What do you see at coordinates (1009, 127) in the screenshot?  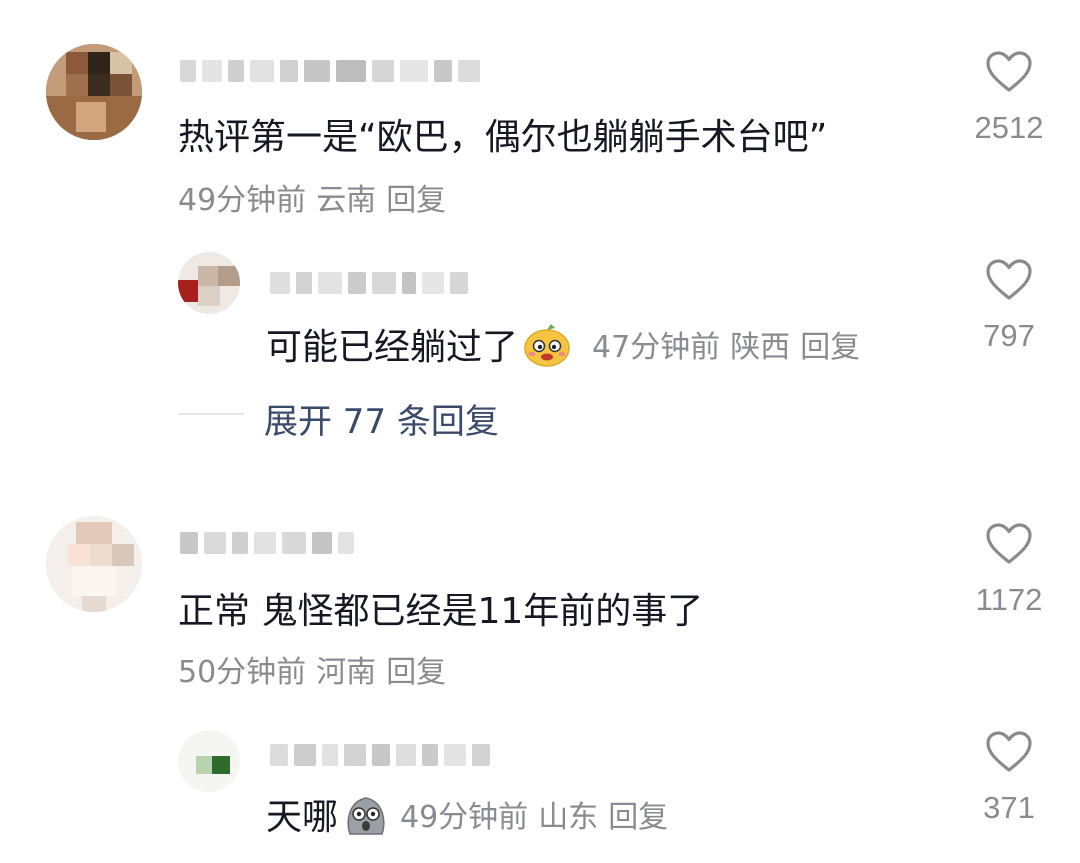 I see `like-count: 2512` at bounding box center [1009, 127].